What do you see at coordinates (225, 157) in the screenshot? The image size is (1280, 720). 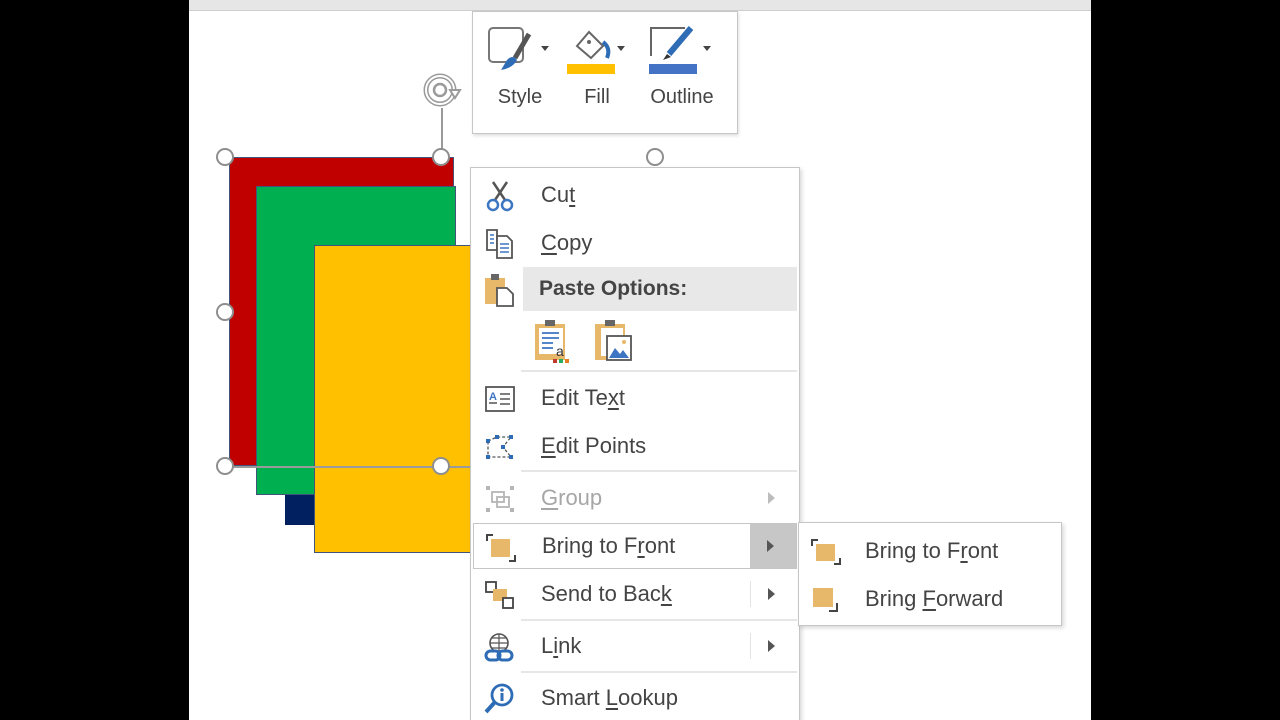 I see `resize-handle-top-left` at bounding box center [225, 157].